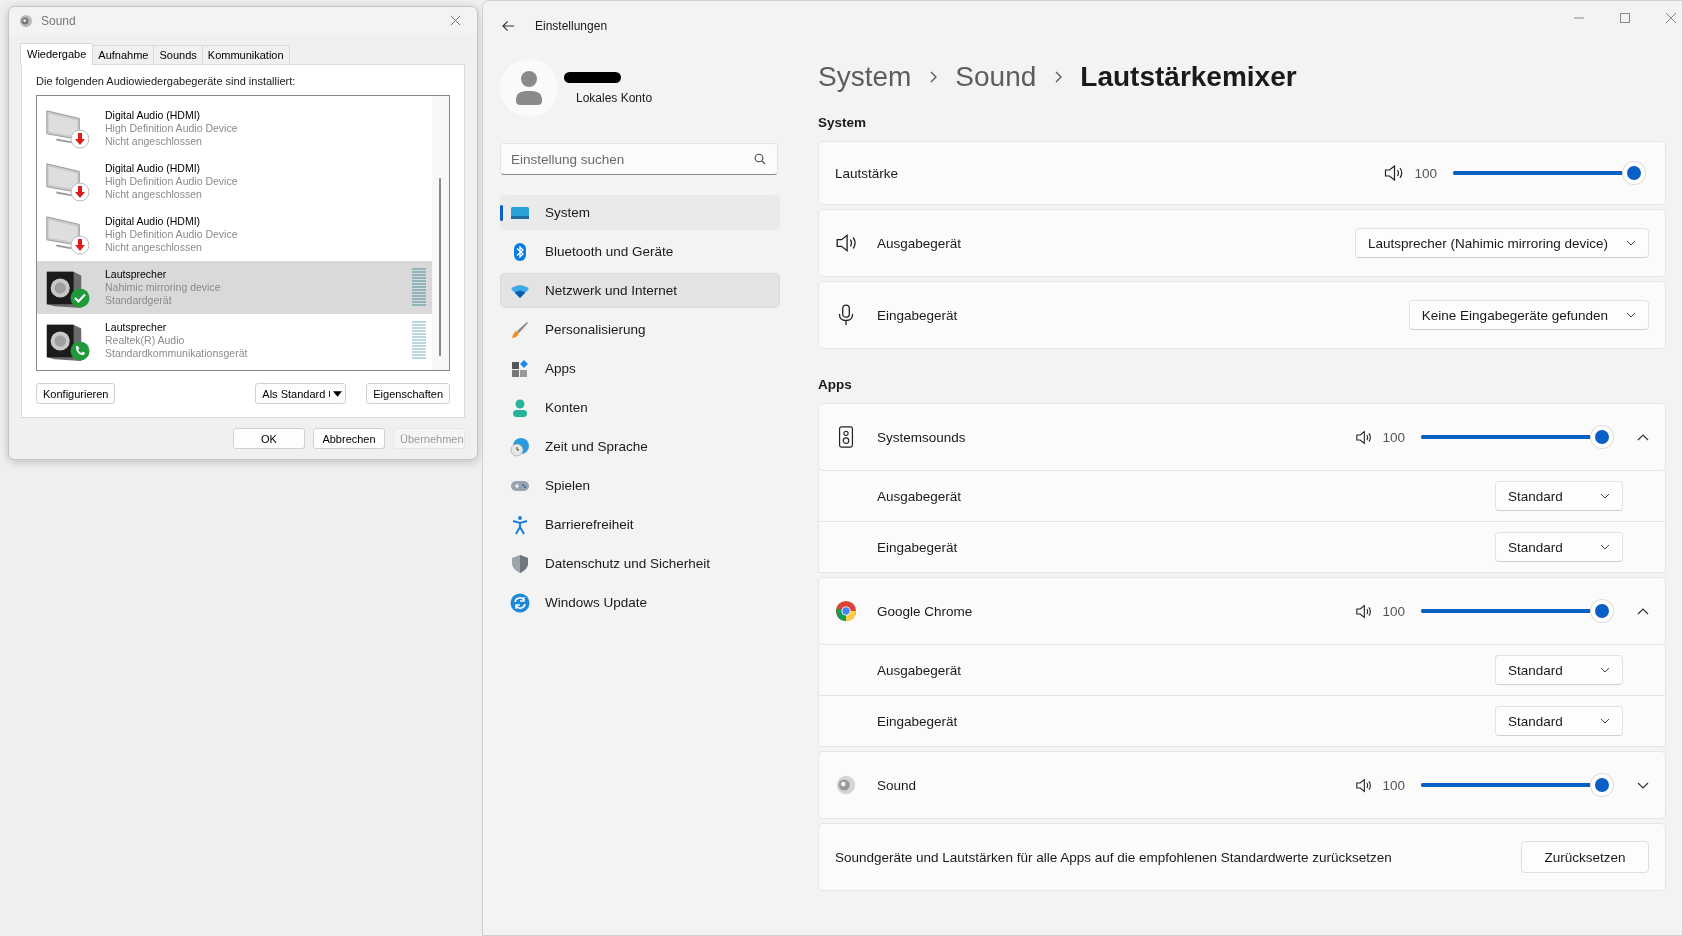  I want to click on device-driver: Realtek(R) Audio, so click(145, 340).